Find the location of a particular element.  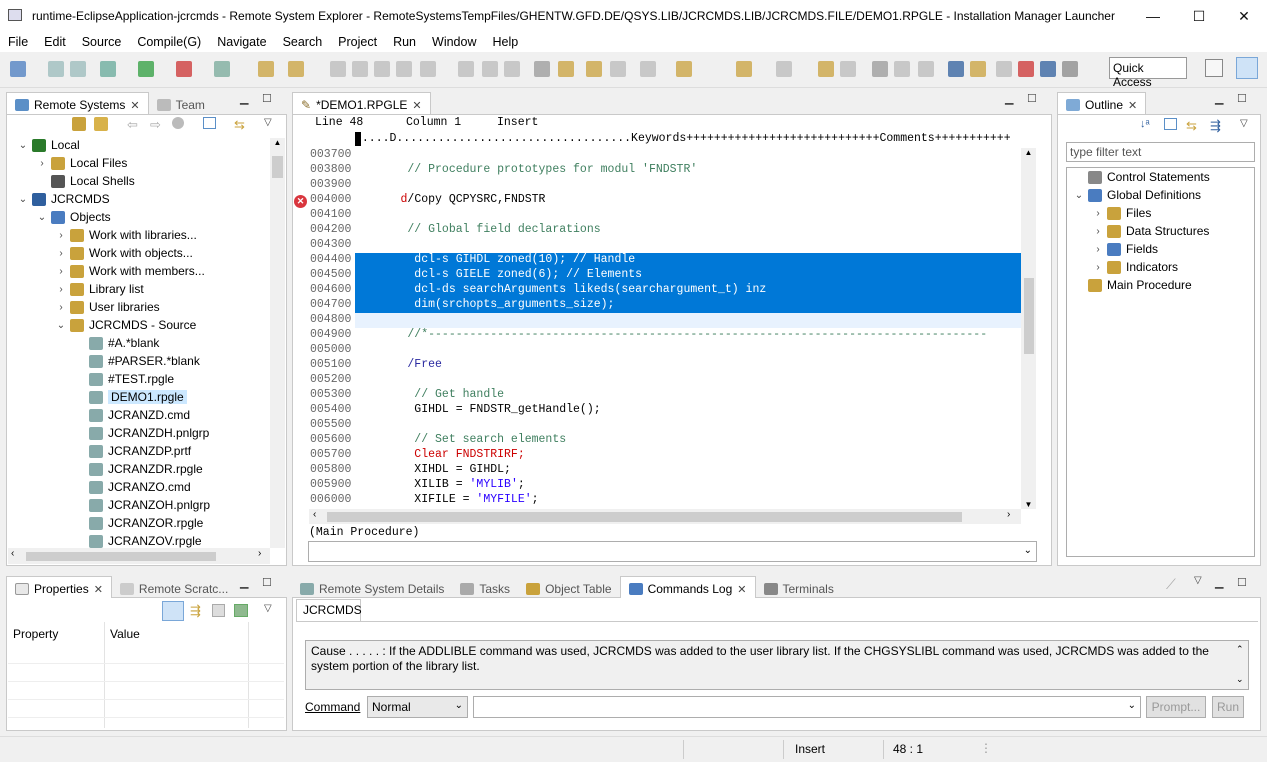

pause-icon is located at coordinates (902, 69).